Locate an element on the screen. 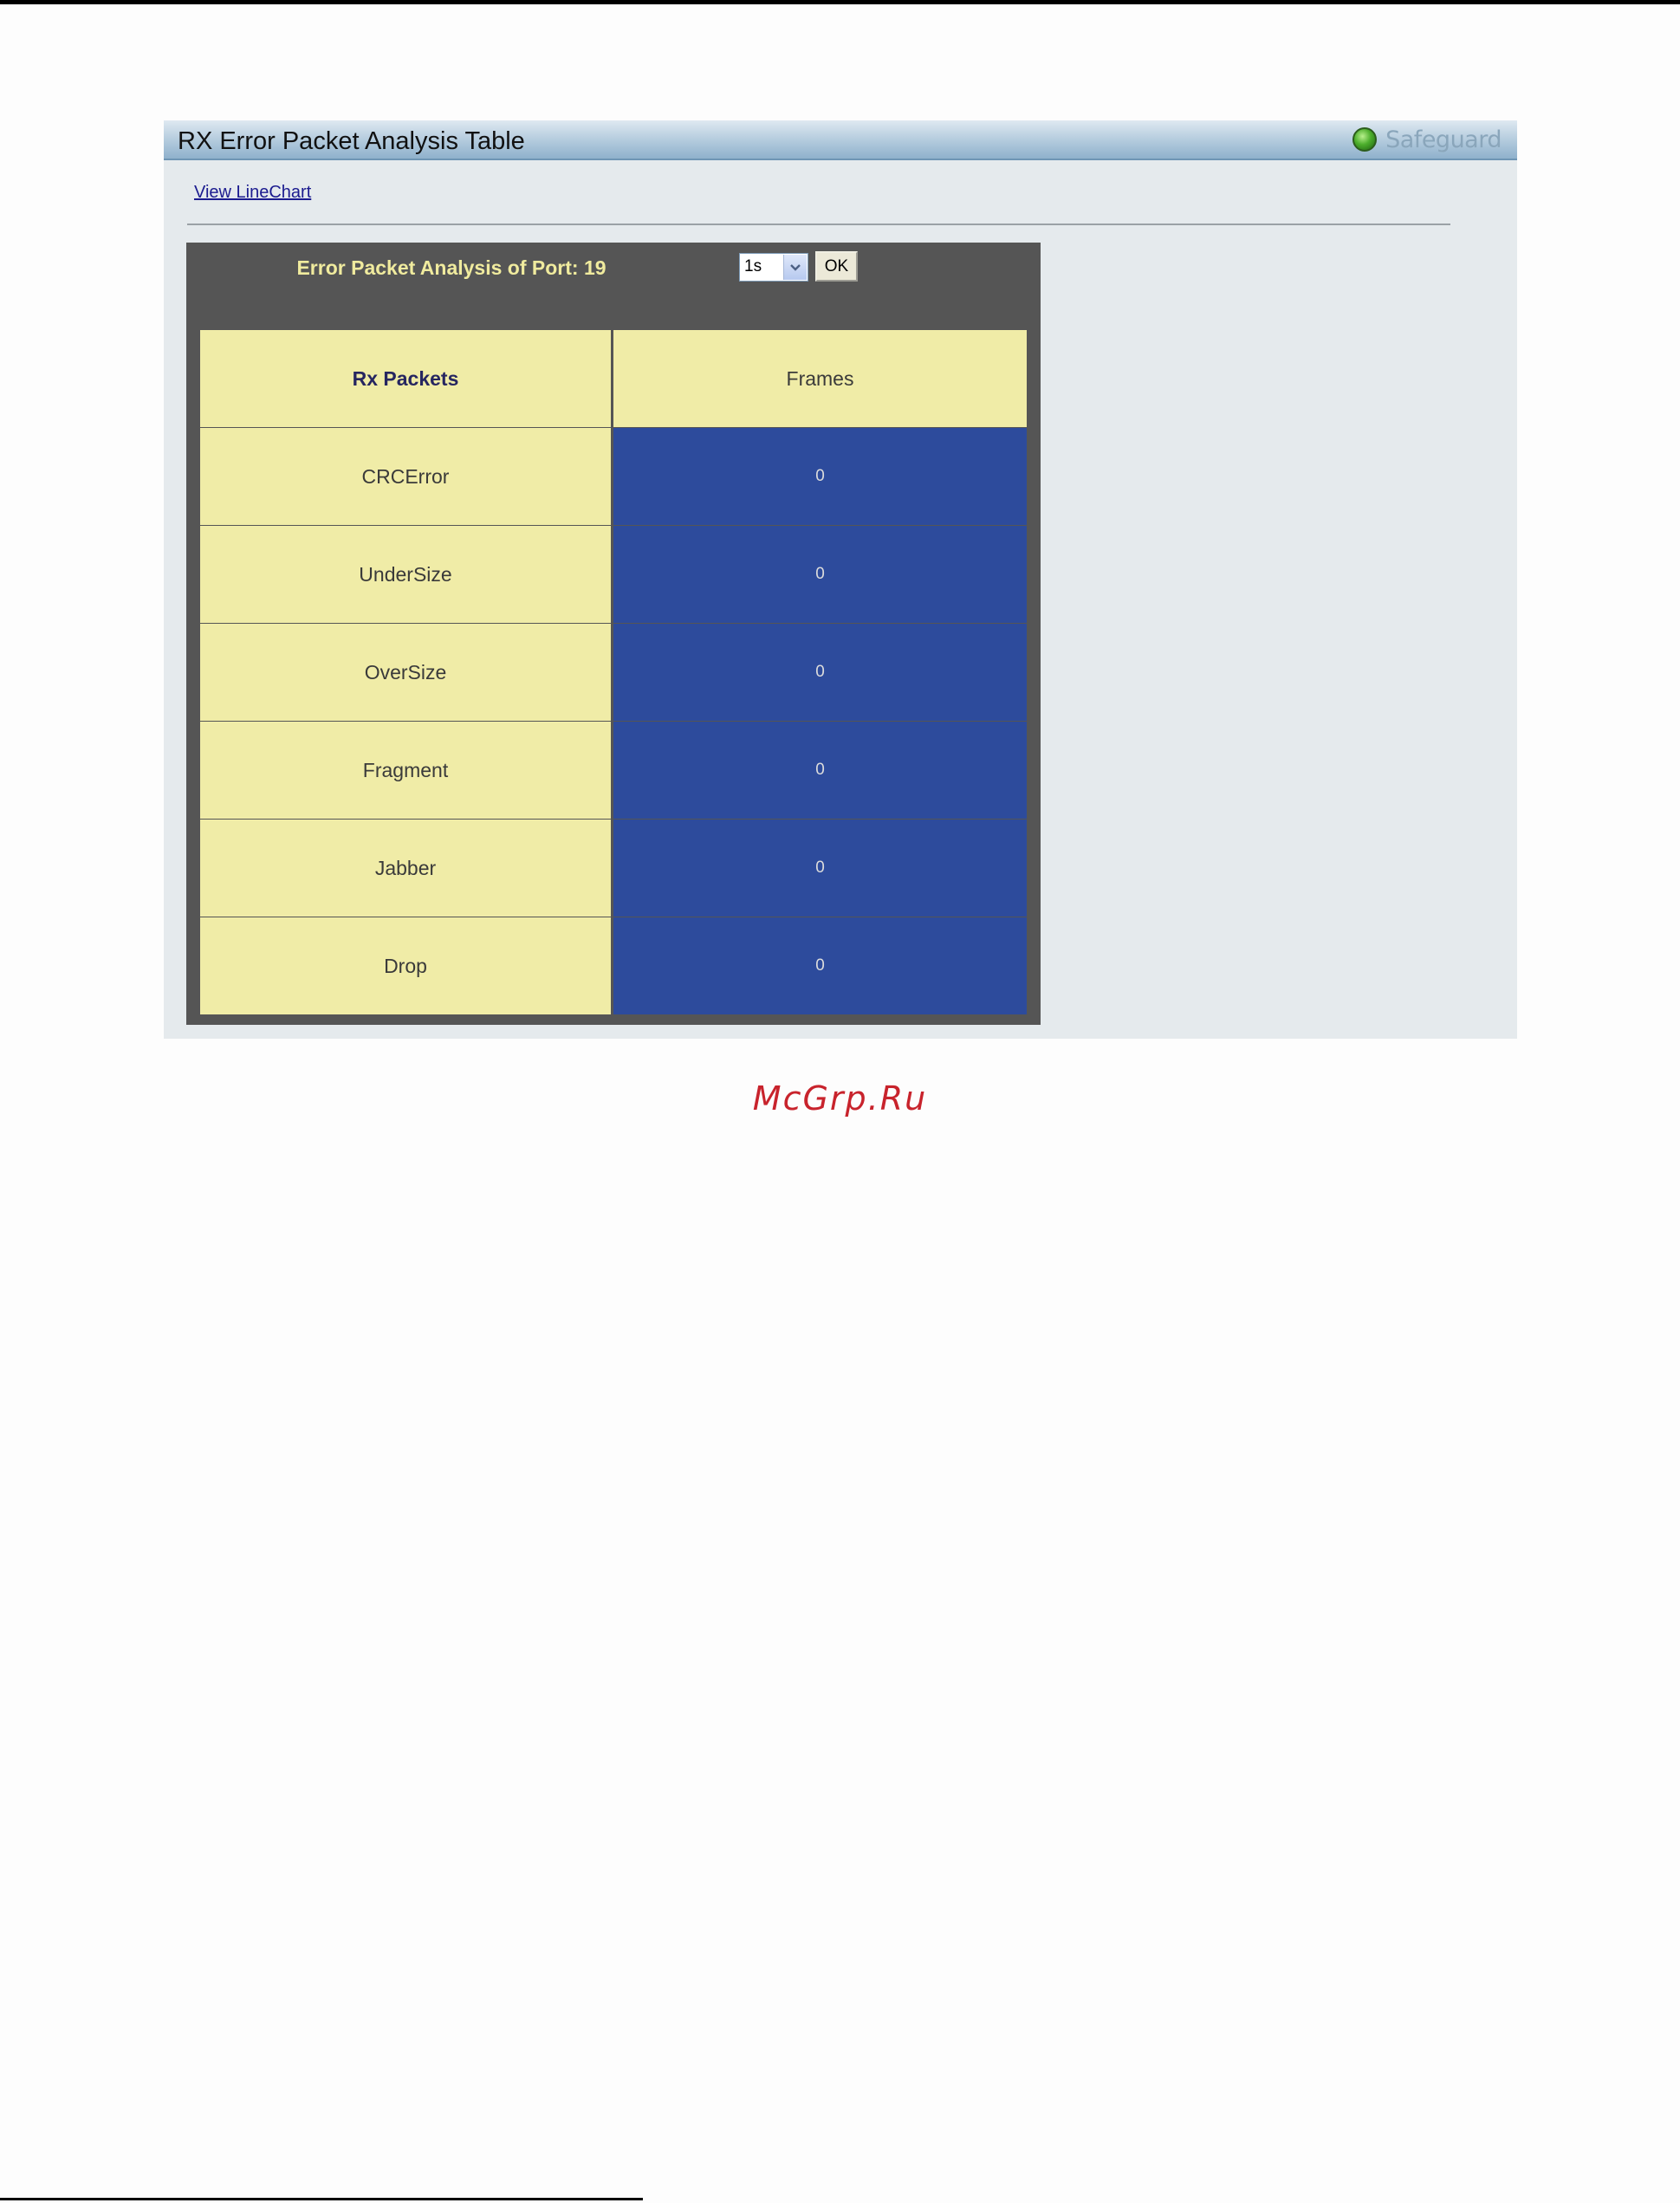 This screenshot has width=1680, height=2203. safeguard-indicator: Safeguard is located at coordinates (1427, 139).